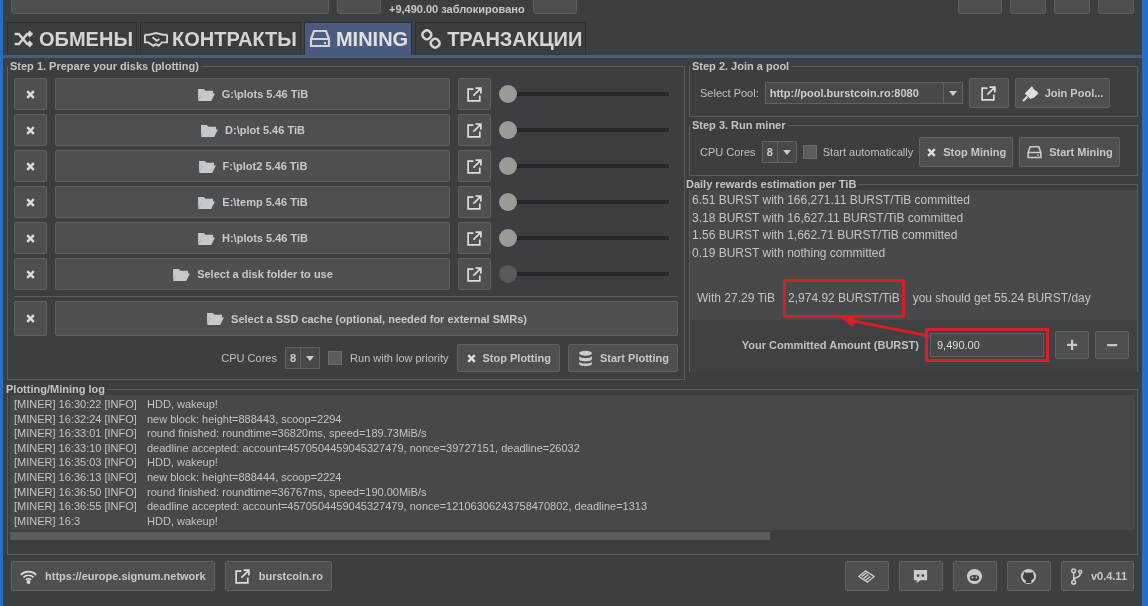  Describe the element at coordinates (287, 492) in the screenshot. I see `log-message: round finished: roundtime=36767ms, speed=190.00MiB/s` at that location.